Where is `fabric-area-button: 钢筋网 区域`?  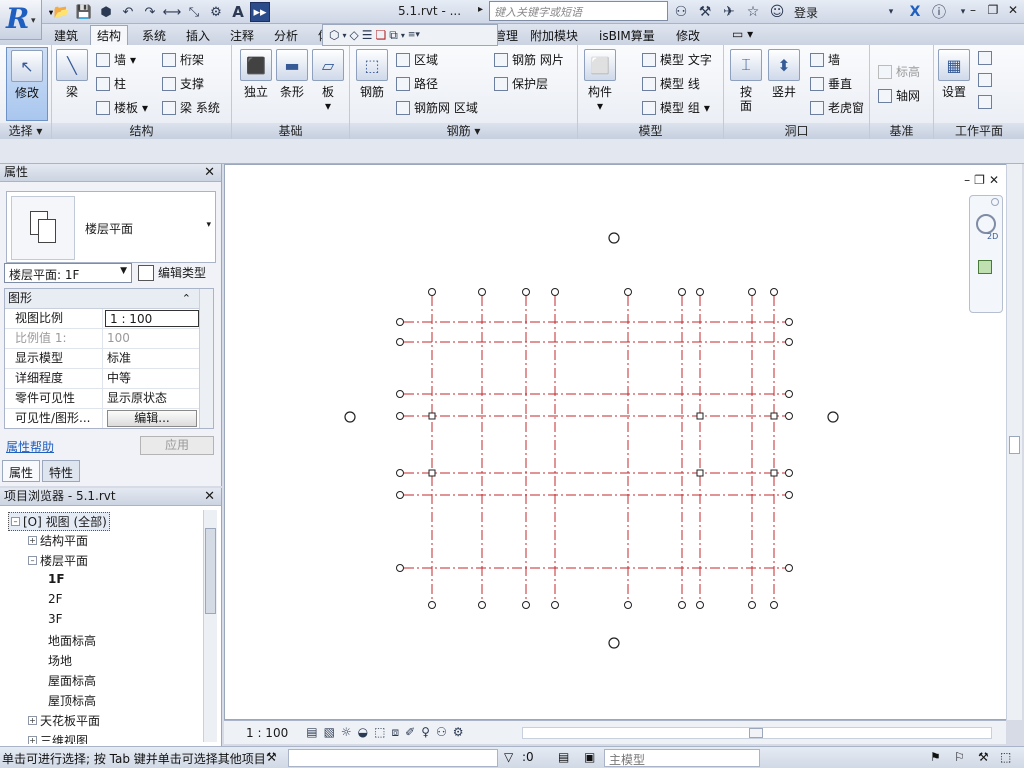 fabric-area-button: 钢筋网 区域 is located at coordinates (437, 107).